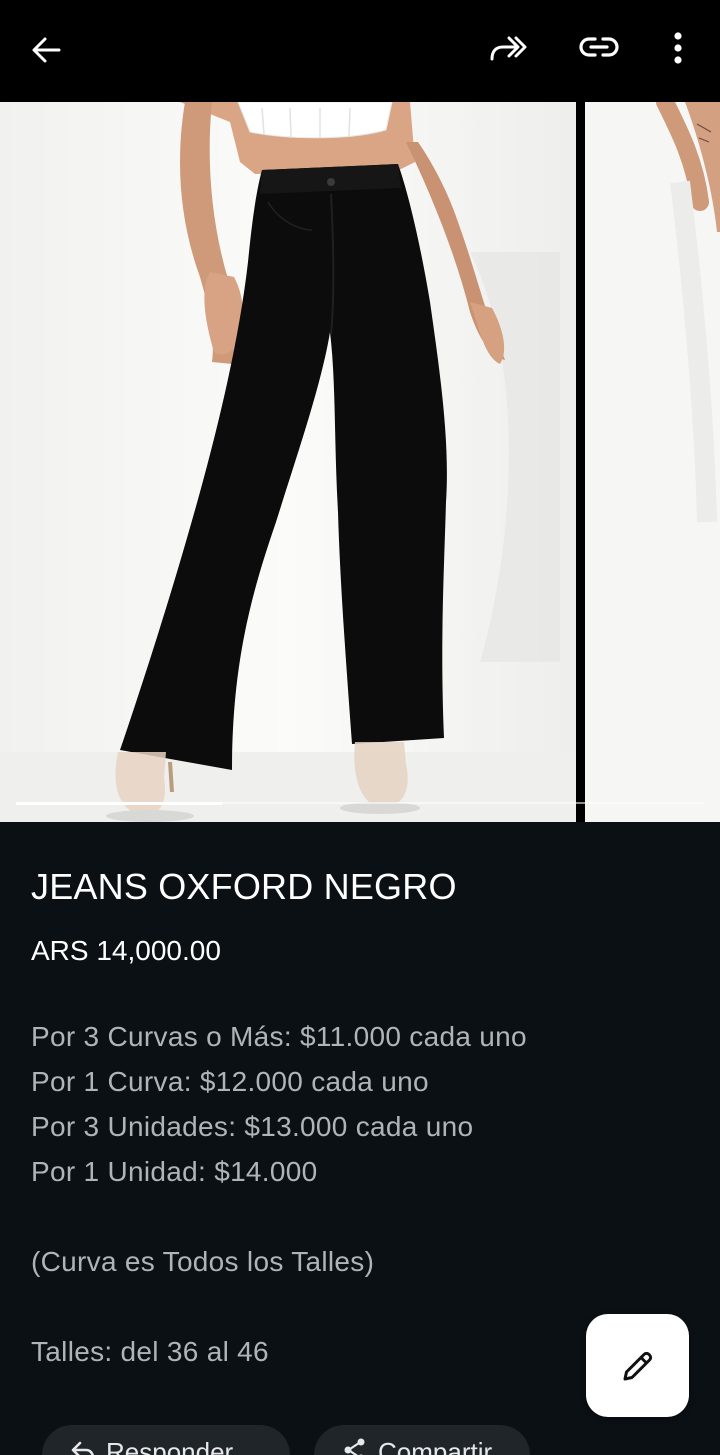 The image size is (720, 1455). Describe the element at coordinates (203, 1261) in the screenshot. I see `description-line: (Curva es Todos los Talles)` at that location.